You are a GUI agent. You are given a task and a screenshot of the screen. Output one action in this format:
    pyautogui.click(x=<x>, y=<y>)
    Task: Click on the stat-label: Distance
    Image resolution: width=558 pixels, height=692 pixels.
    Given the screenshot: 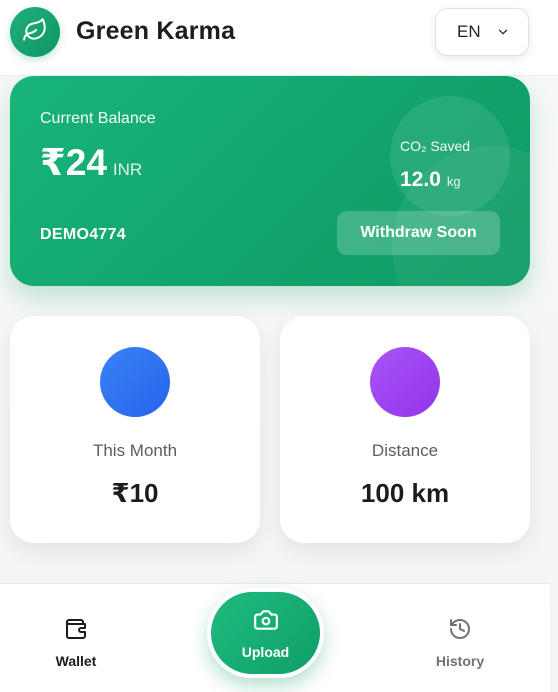 What is the action you would take?
    pyautogui.click(x=405, y=450)
    